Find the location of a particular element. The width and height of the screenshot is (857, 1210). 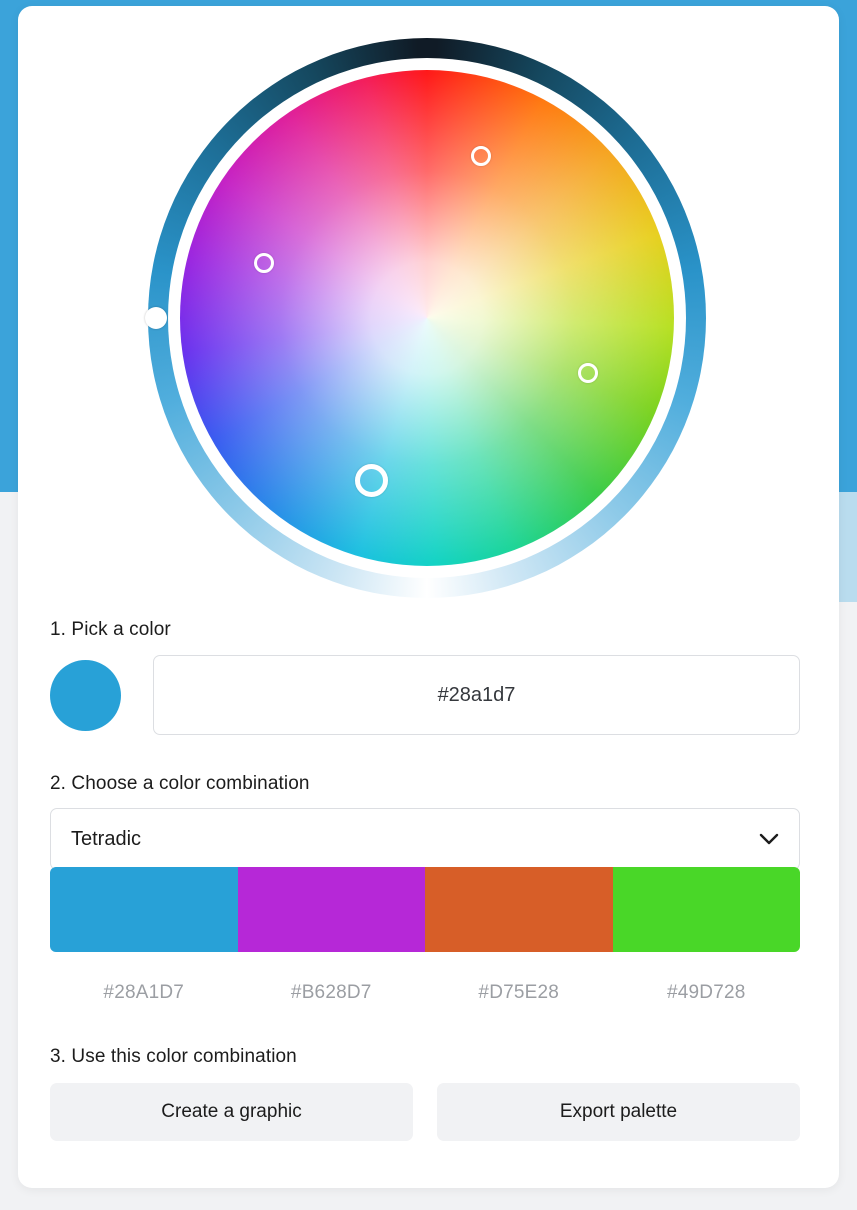

action-buttons: Create a graphic Export palette is located at coordinates (425, 1112).